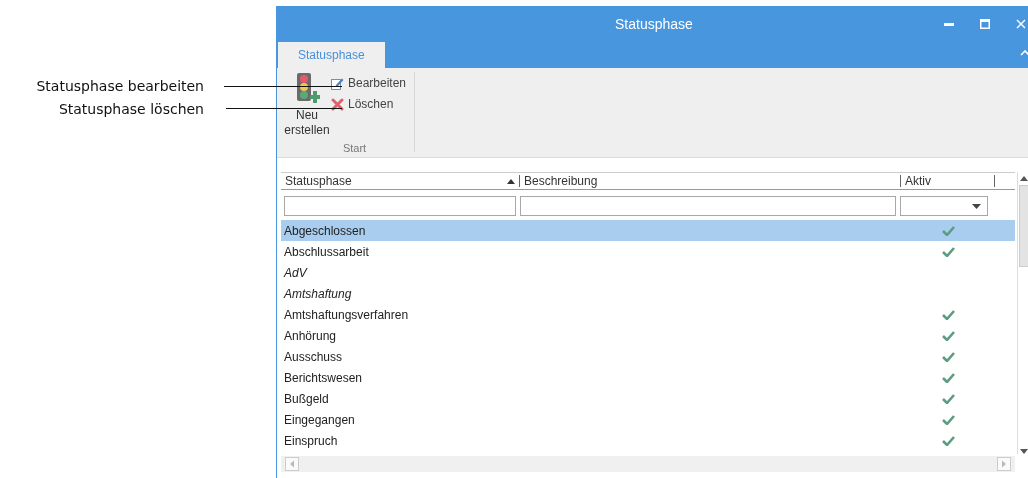  What do you see at coordinates (400, 181) in the screenshot?
I see `column-header: Statusphase` at bounding box center [400, 181].